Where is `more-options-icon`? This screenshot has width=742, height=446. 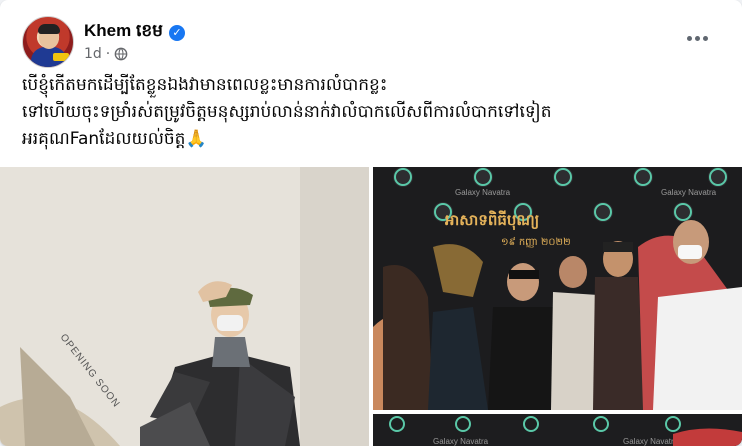 more-options-icon is located at coordinates (697, 38).